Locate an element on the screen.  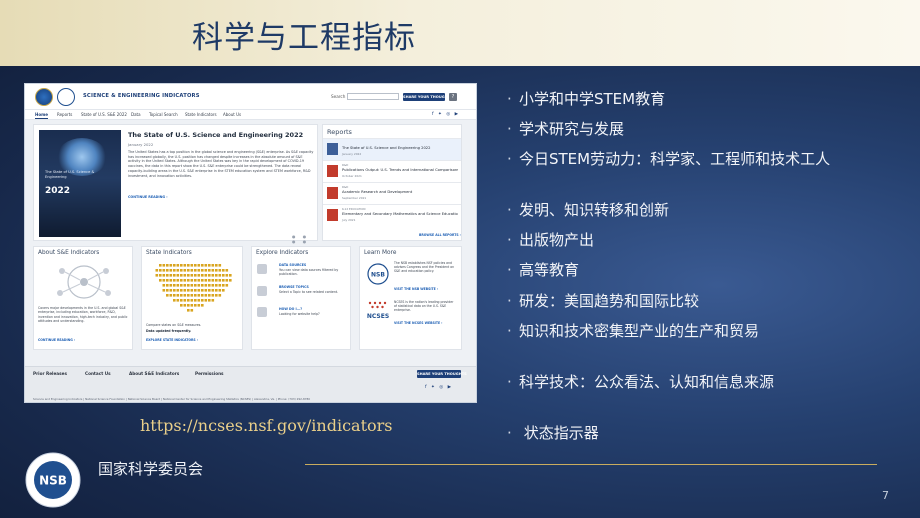
footer-prior-releases: Prior Releases is located at coordinates (50, 373).